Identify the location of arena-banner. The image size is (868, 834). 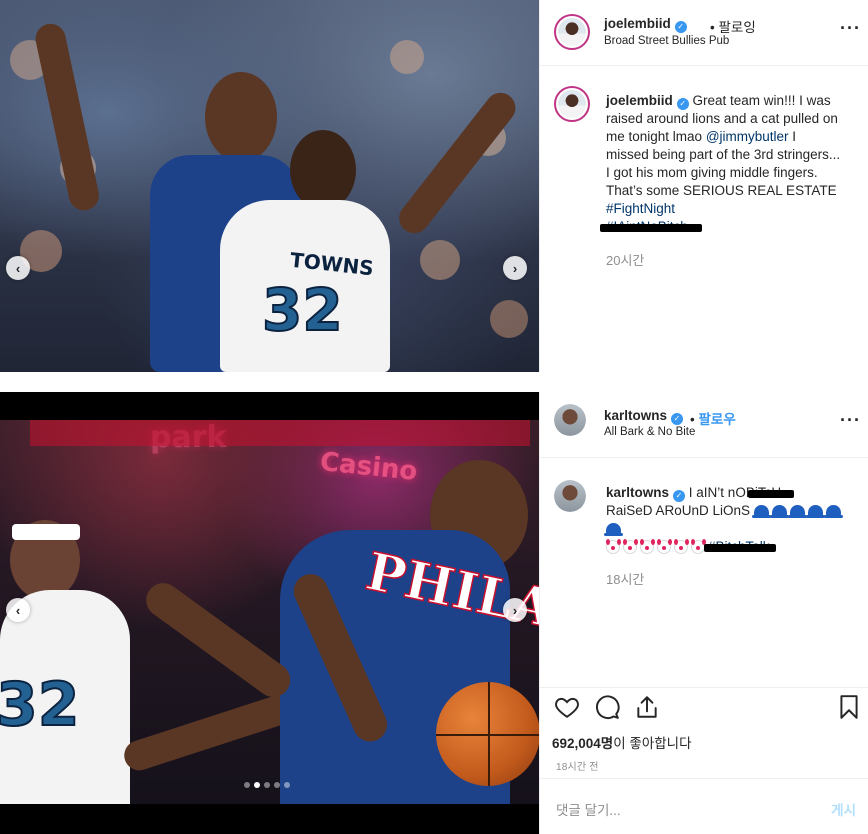
(280, 433).